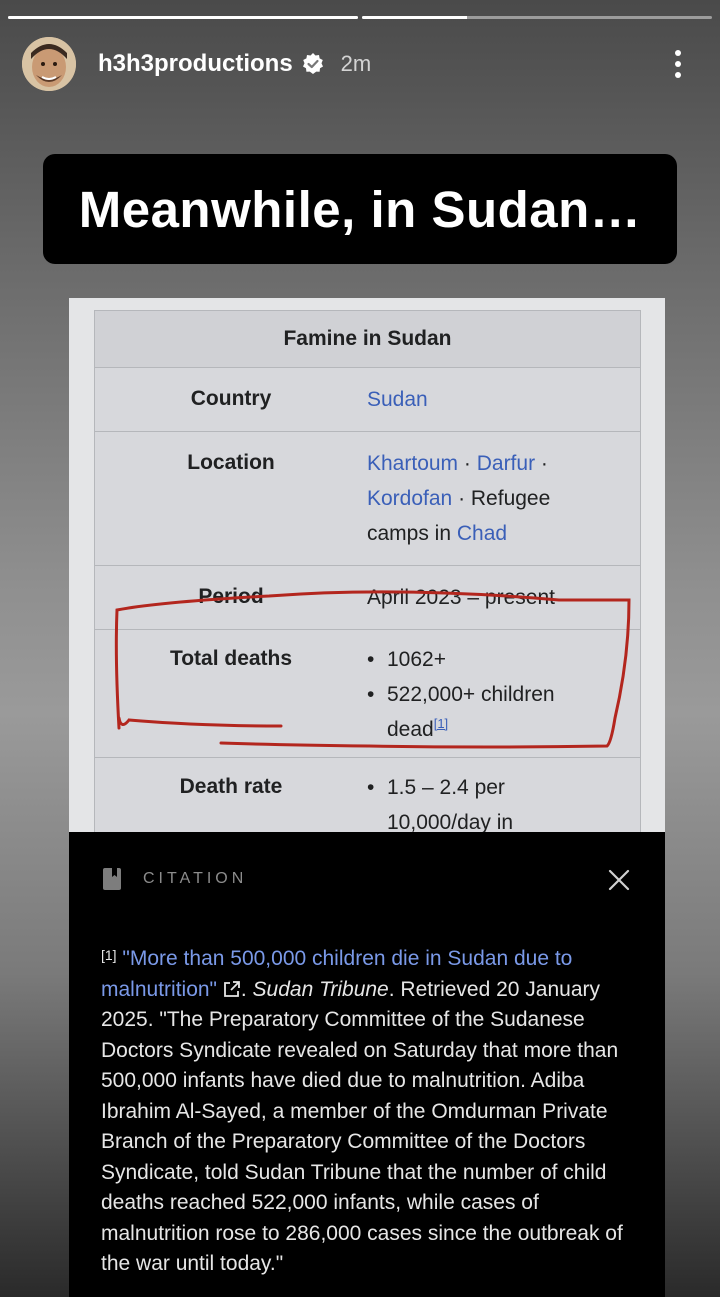 The height and width of the screenshot is (1297, 720). Describe the element at coordinates (232, 989) in the screenshot. I see `external-link-icon` at that location.